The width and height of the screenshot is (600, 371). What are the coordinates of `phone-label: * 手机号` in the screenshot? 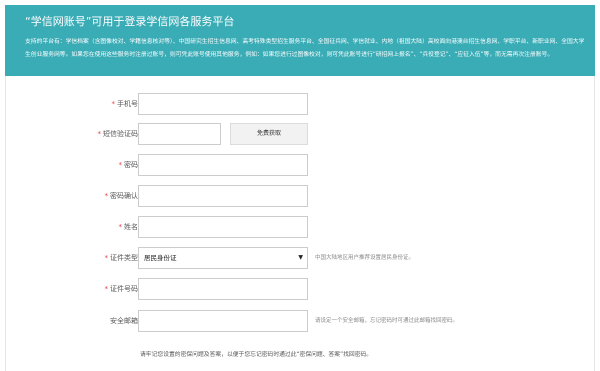 It's located at (125, 104).